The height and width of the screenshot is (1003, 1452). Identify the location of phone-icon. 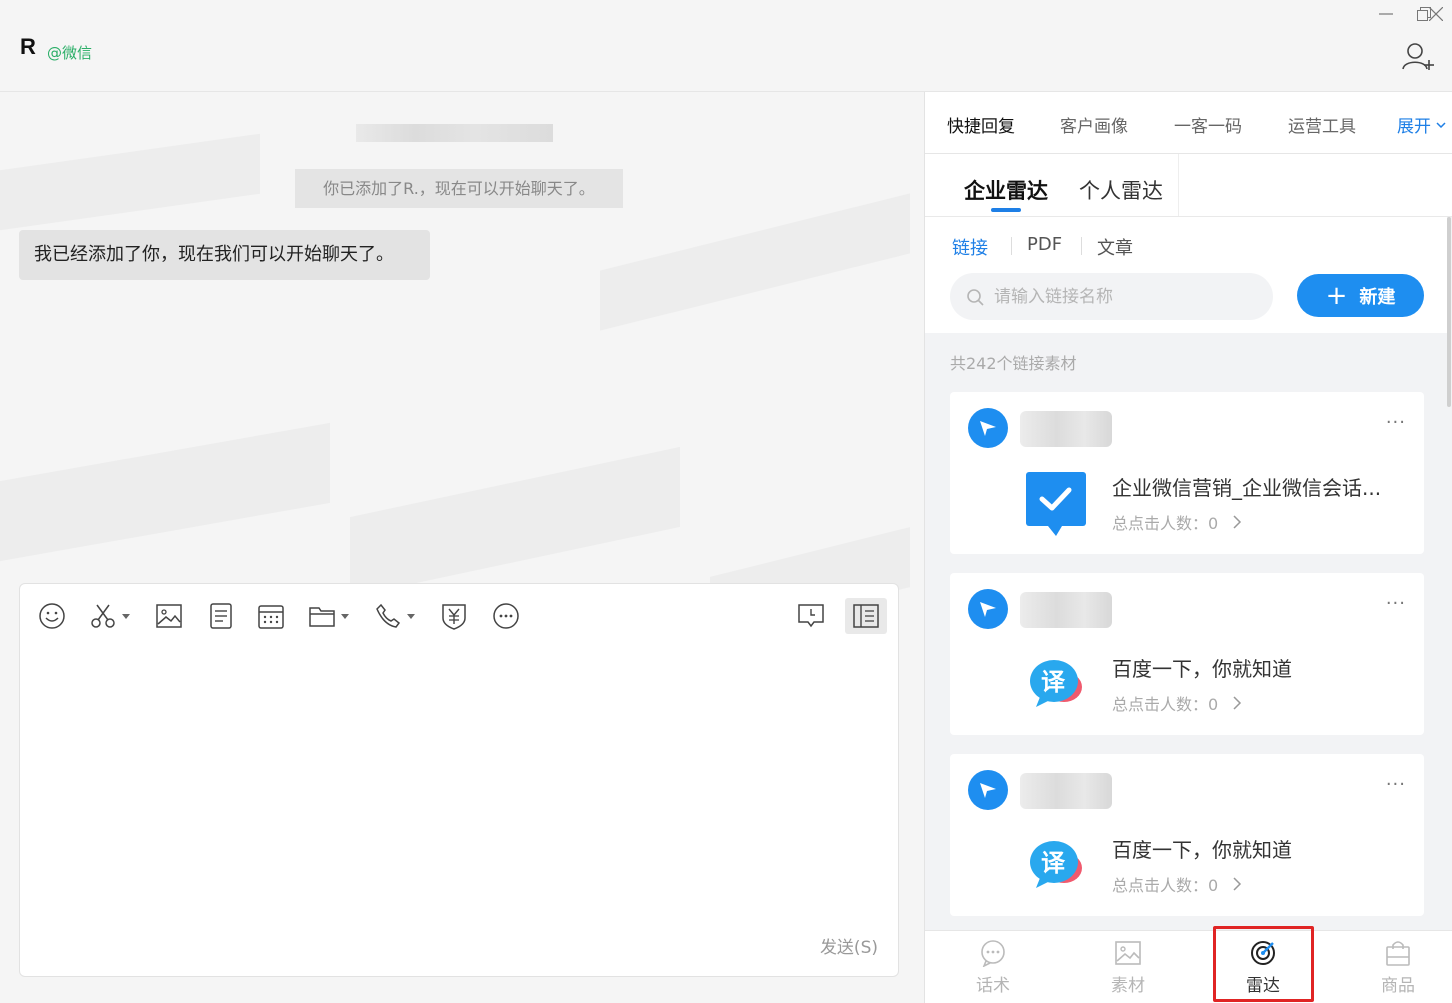
(388, 615).